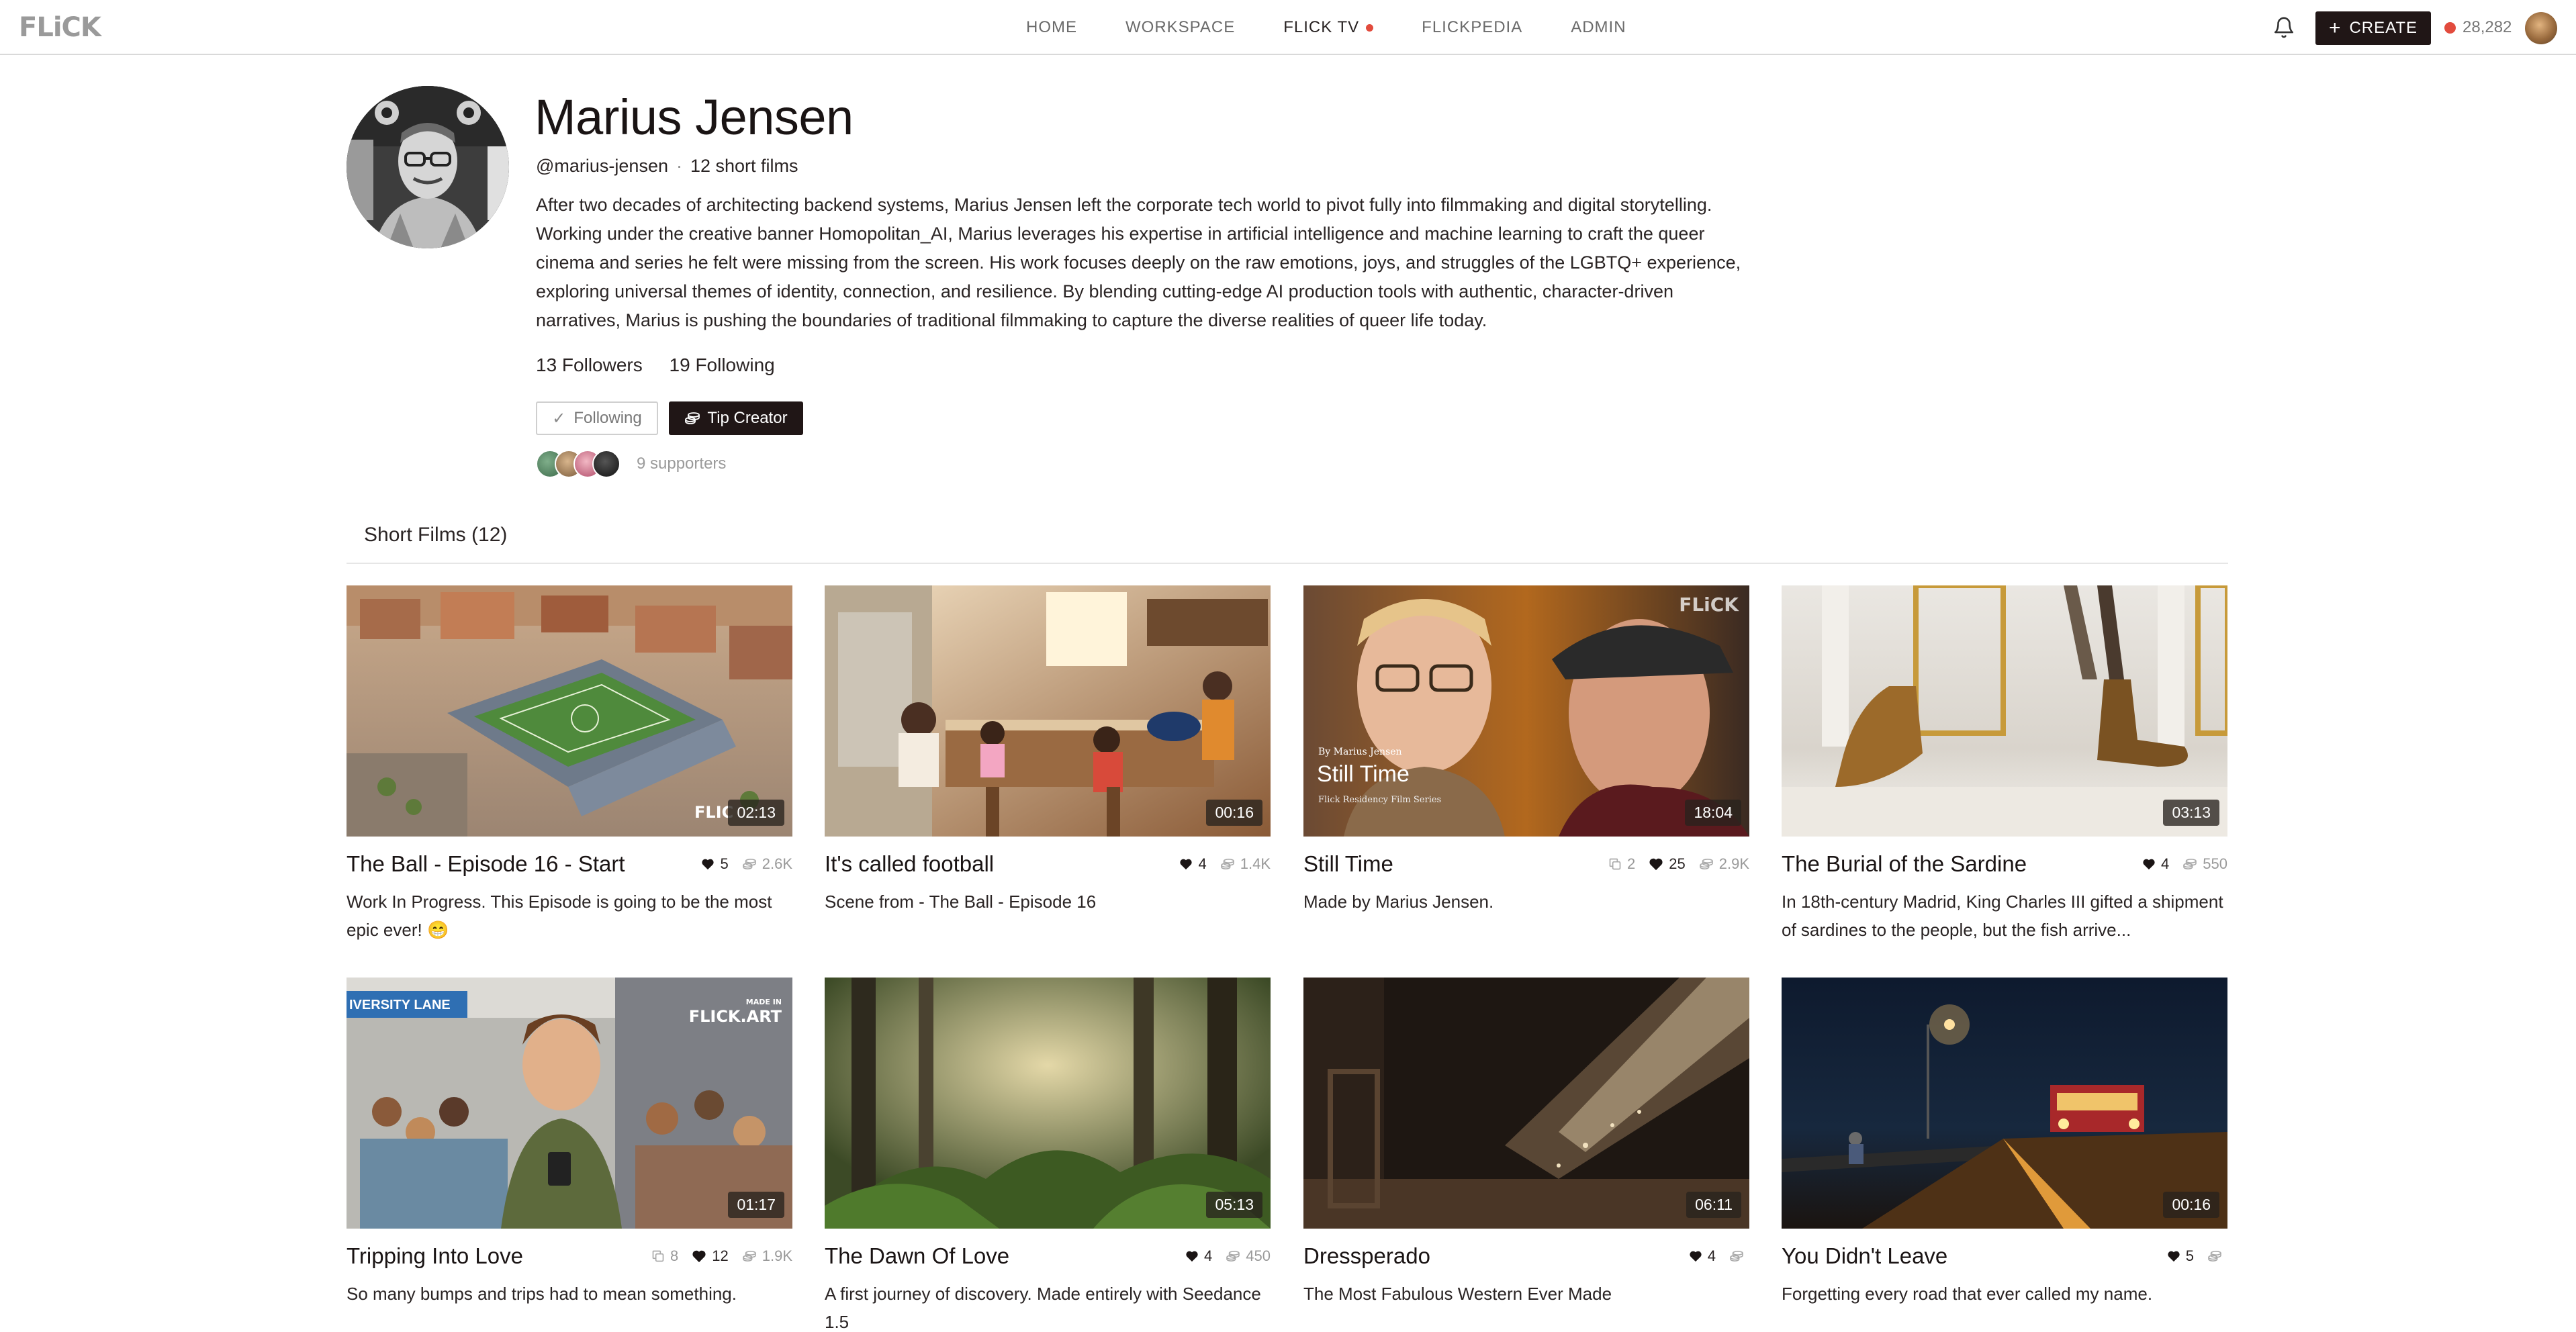 This screenshot has height=1332, width=2576. Describe the element at coordinates (756, 813) in the screenshot. I see `duration-badge: 02:13` at that location.